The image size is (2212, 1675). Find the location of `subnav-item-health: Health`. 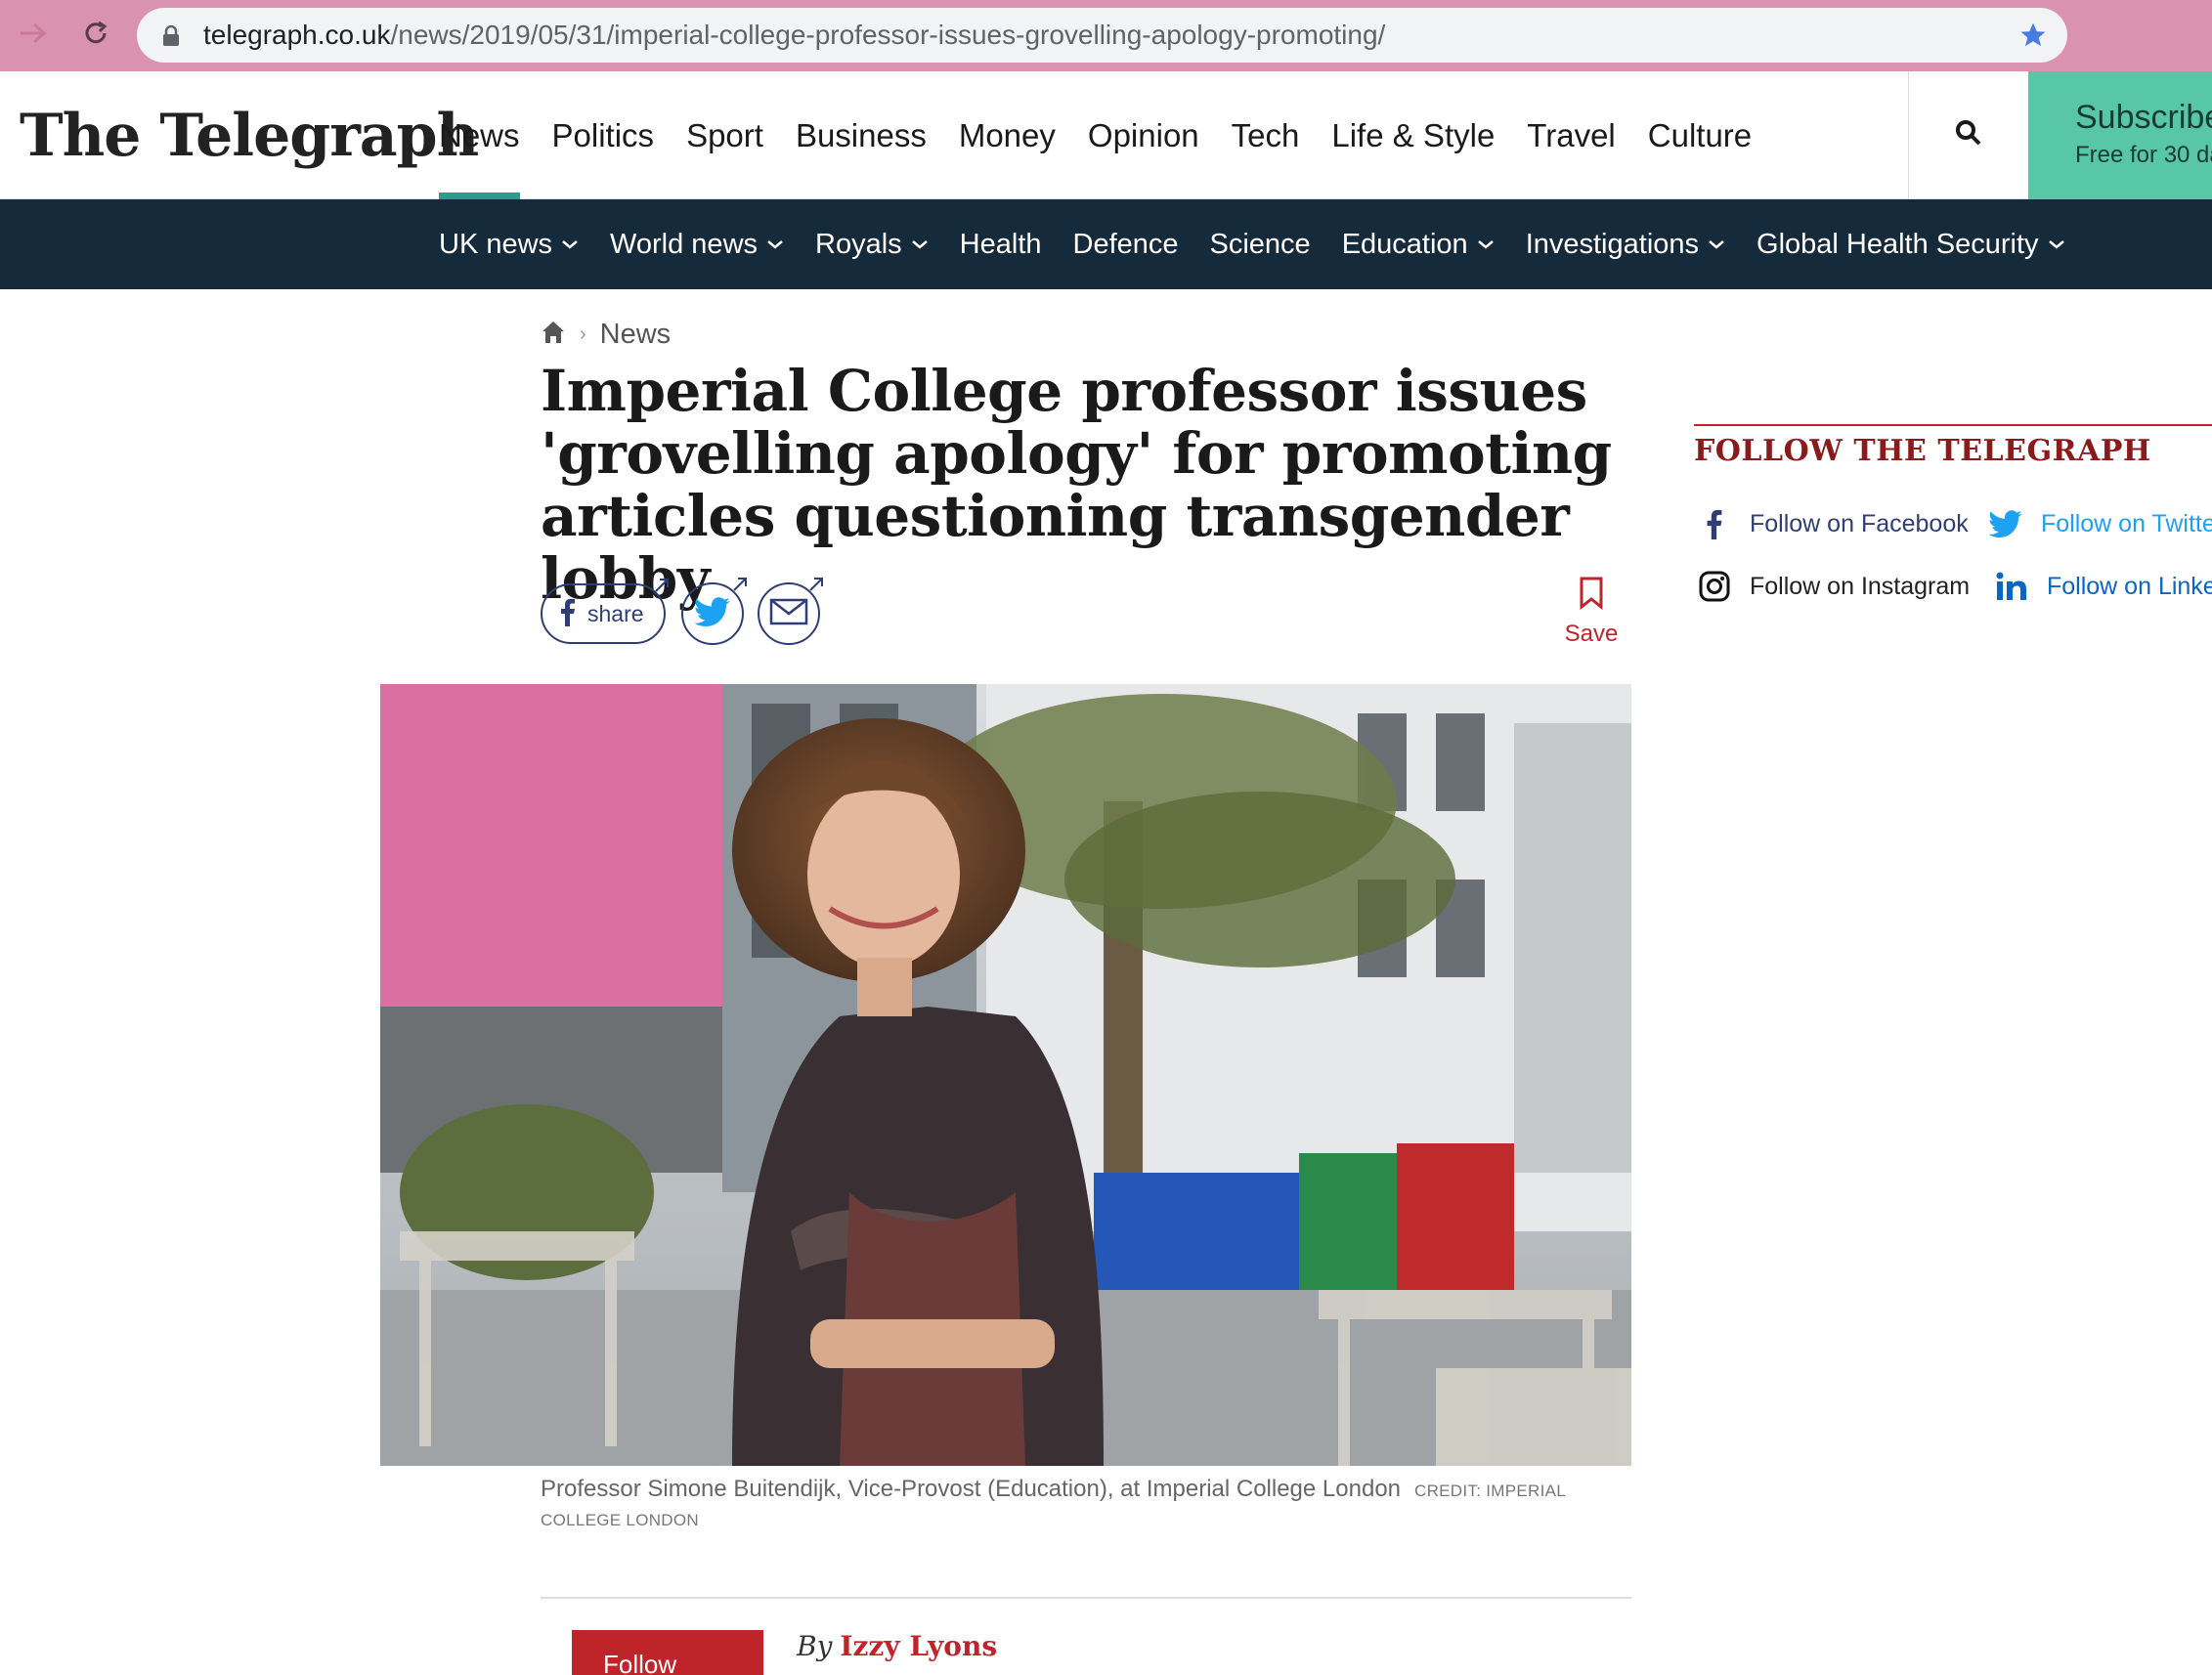

subnav-item-health: Health is located at coordinates (1001, 244).